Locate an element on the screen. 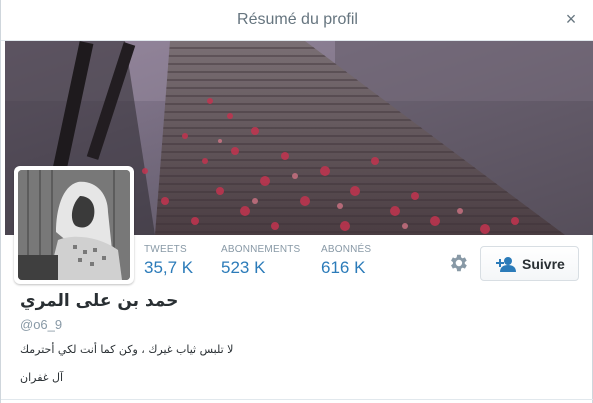 This screenshot has width=593, height=403. stat-following: ABONNEMENTS 523 K is located at coordinates (260, 261).